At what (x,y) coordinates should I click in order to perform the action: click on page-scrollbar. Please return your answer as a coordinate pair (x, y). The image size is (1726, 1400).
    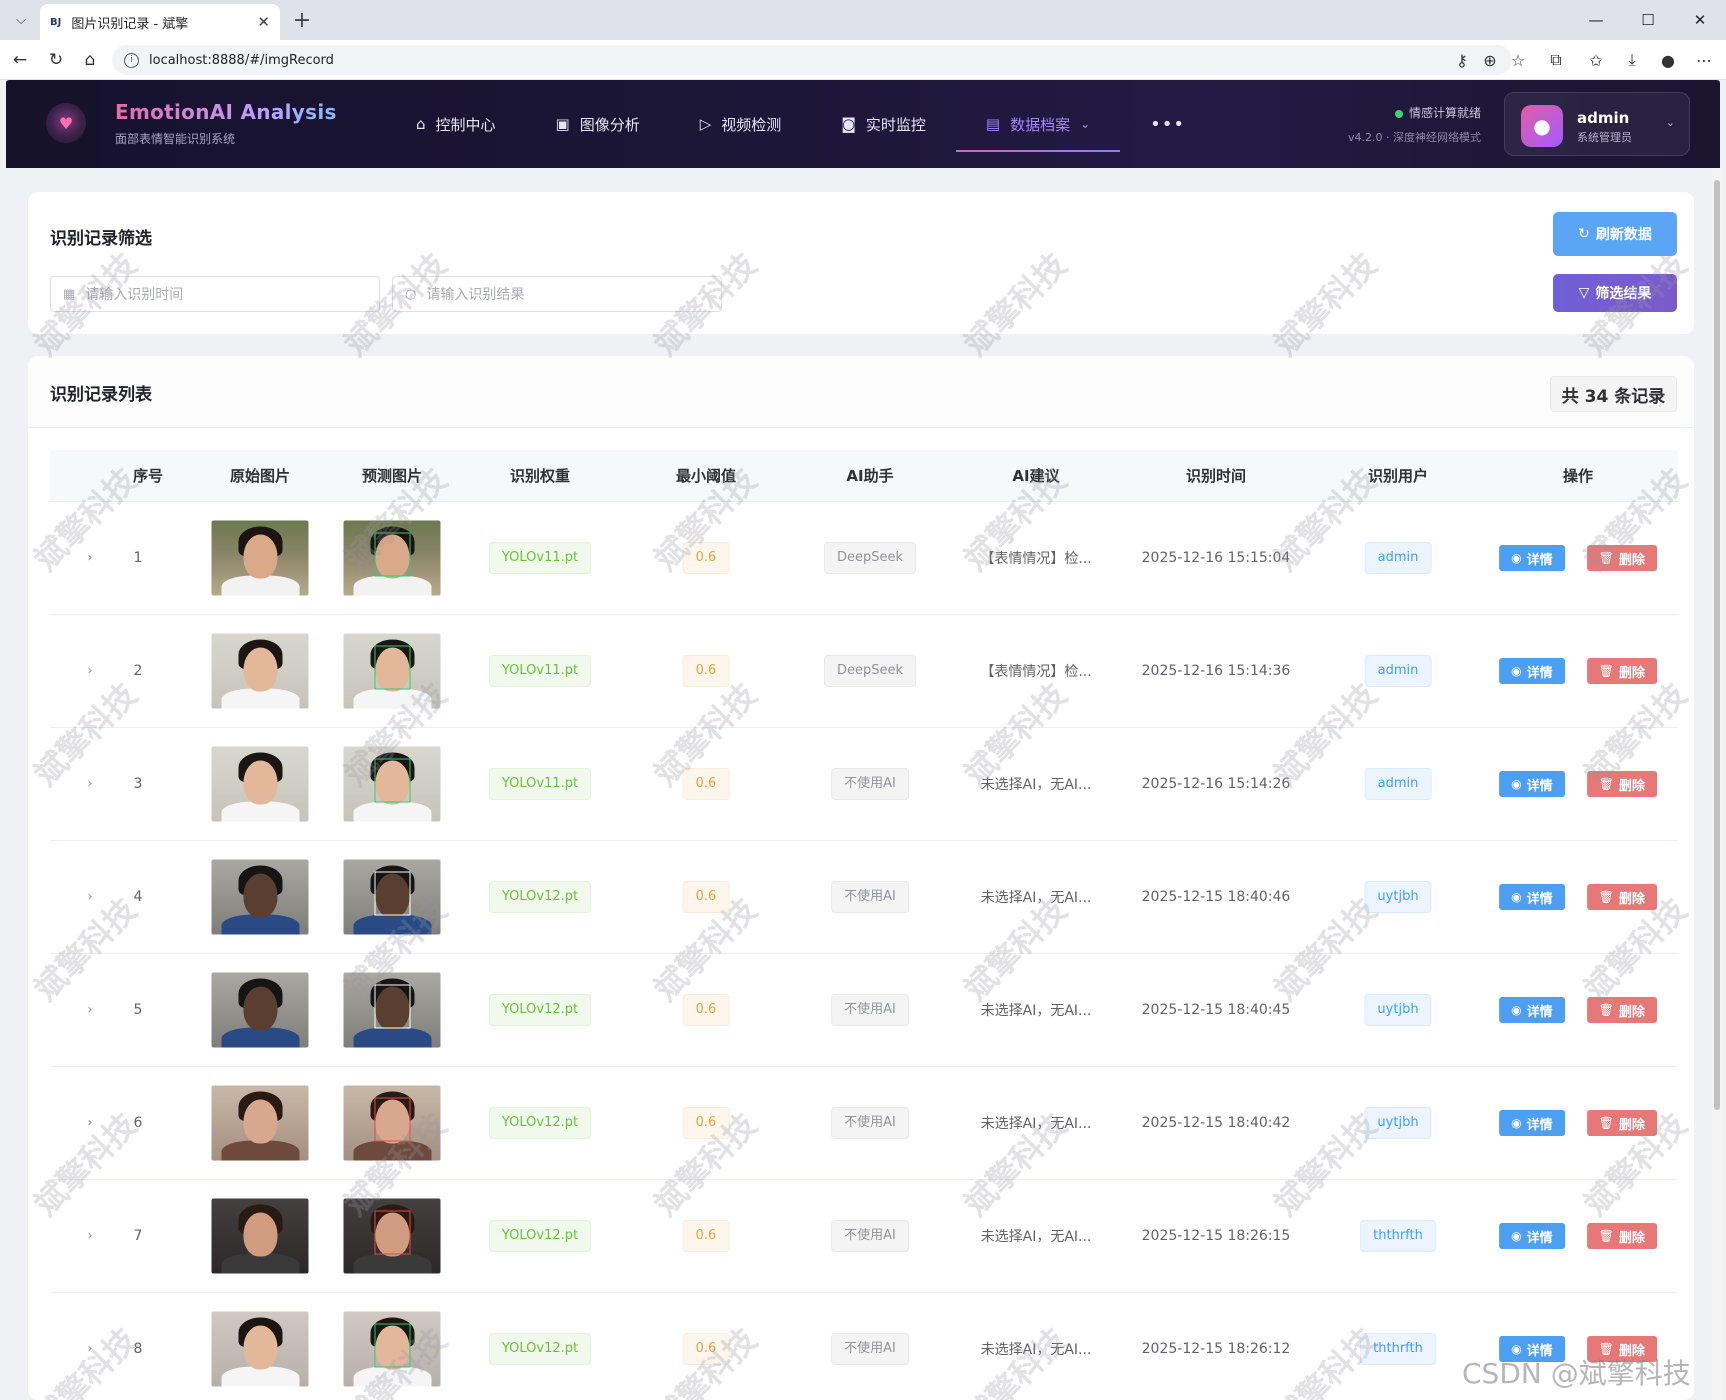
    Looking at the image, I should click on (1717, 784).